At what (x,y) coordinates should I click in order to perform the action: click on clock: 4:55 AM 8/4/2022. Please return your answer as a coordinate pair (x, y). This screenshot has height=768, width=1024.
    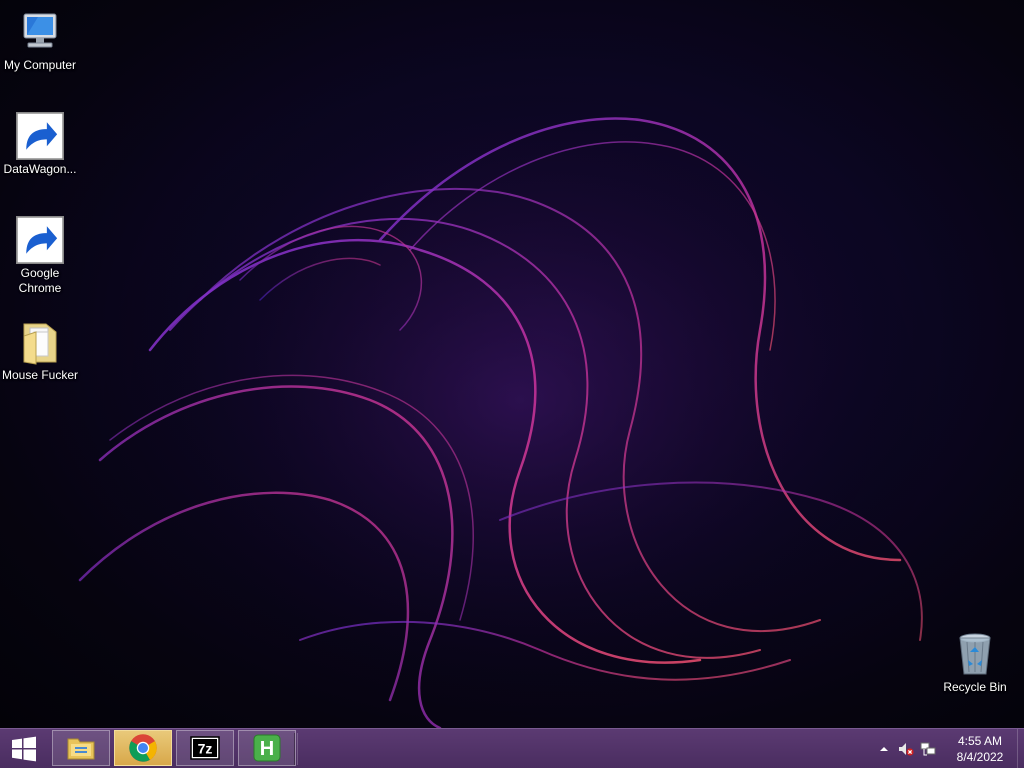
    Looking at the image, I should click on (980, 749).